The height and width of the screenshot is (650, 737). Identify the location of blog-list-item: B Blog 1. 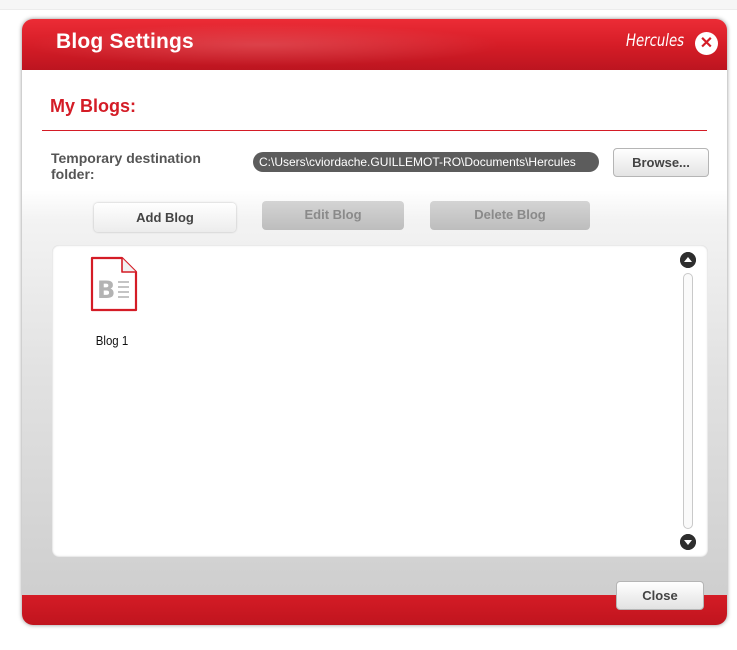
(112, 305).